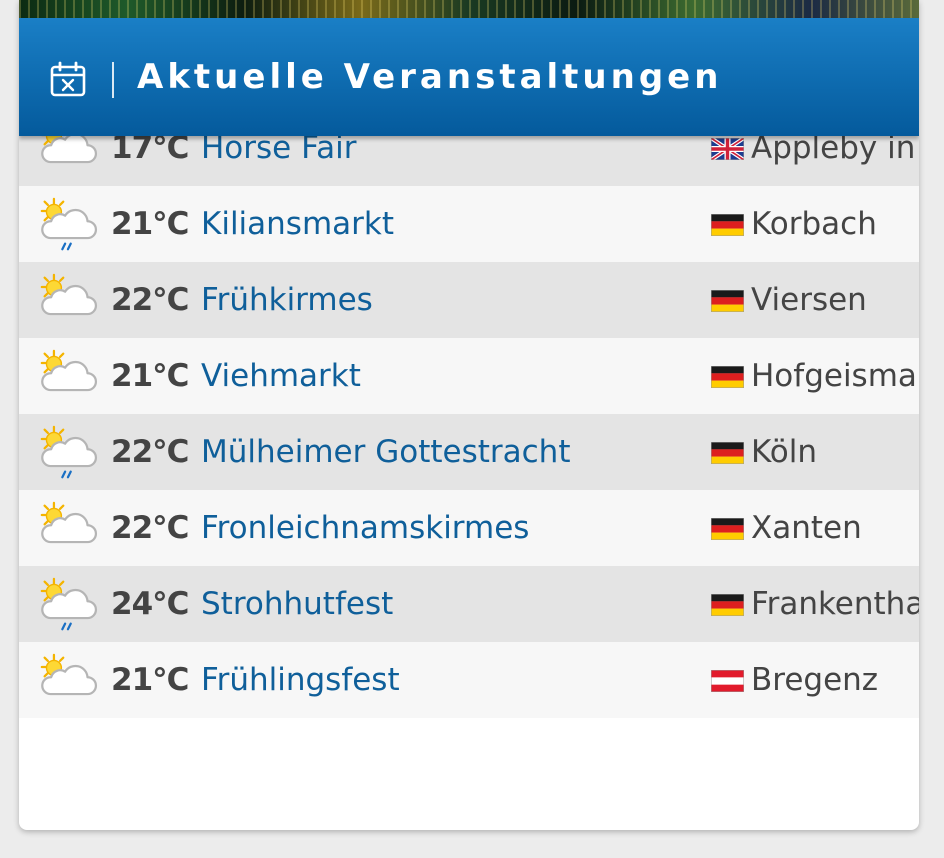 This screenshot has width=944, height=858. What do you see at coordinates (300, 680) in the screenshot?
I see `event-link: Frühlingsfest` at bounding box center [300, 680].